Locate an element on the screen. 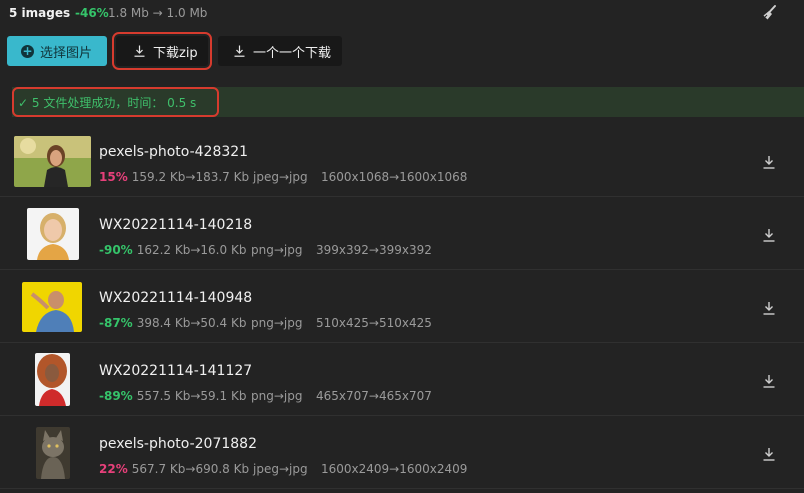  summary-bar: 5 images -46% 1.8 Mb → 1.0 Mb is located at coordinates (402, 15).